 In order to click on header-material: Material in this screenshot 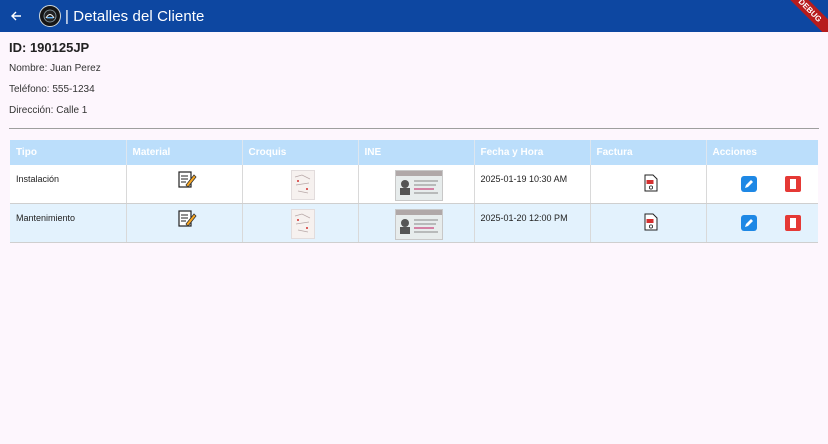, I will do `click(184, 152)`.